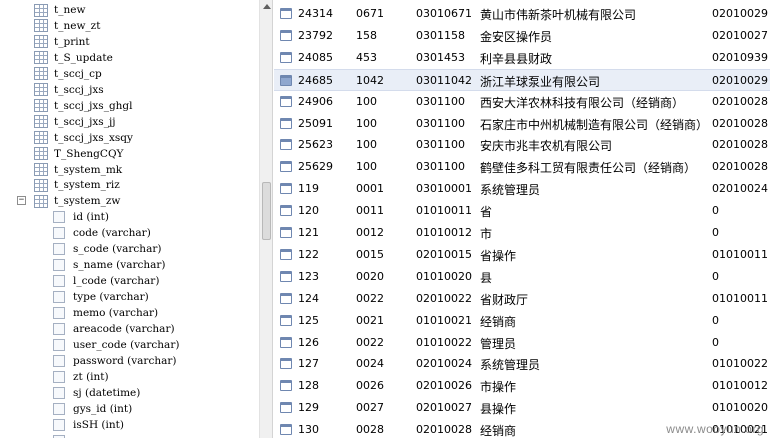 This screenshot has width=770, height=438. What do you see at coordinates (498, 343) in the screenshot?
I see `cell-s-name: 管理员` at bounding box center [498, 343].